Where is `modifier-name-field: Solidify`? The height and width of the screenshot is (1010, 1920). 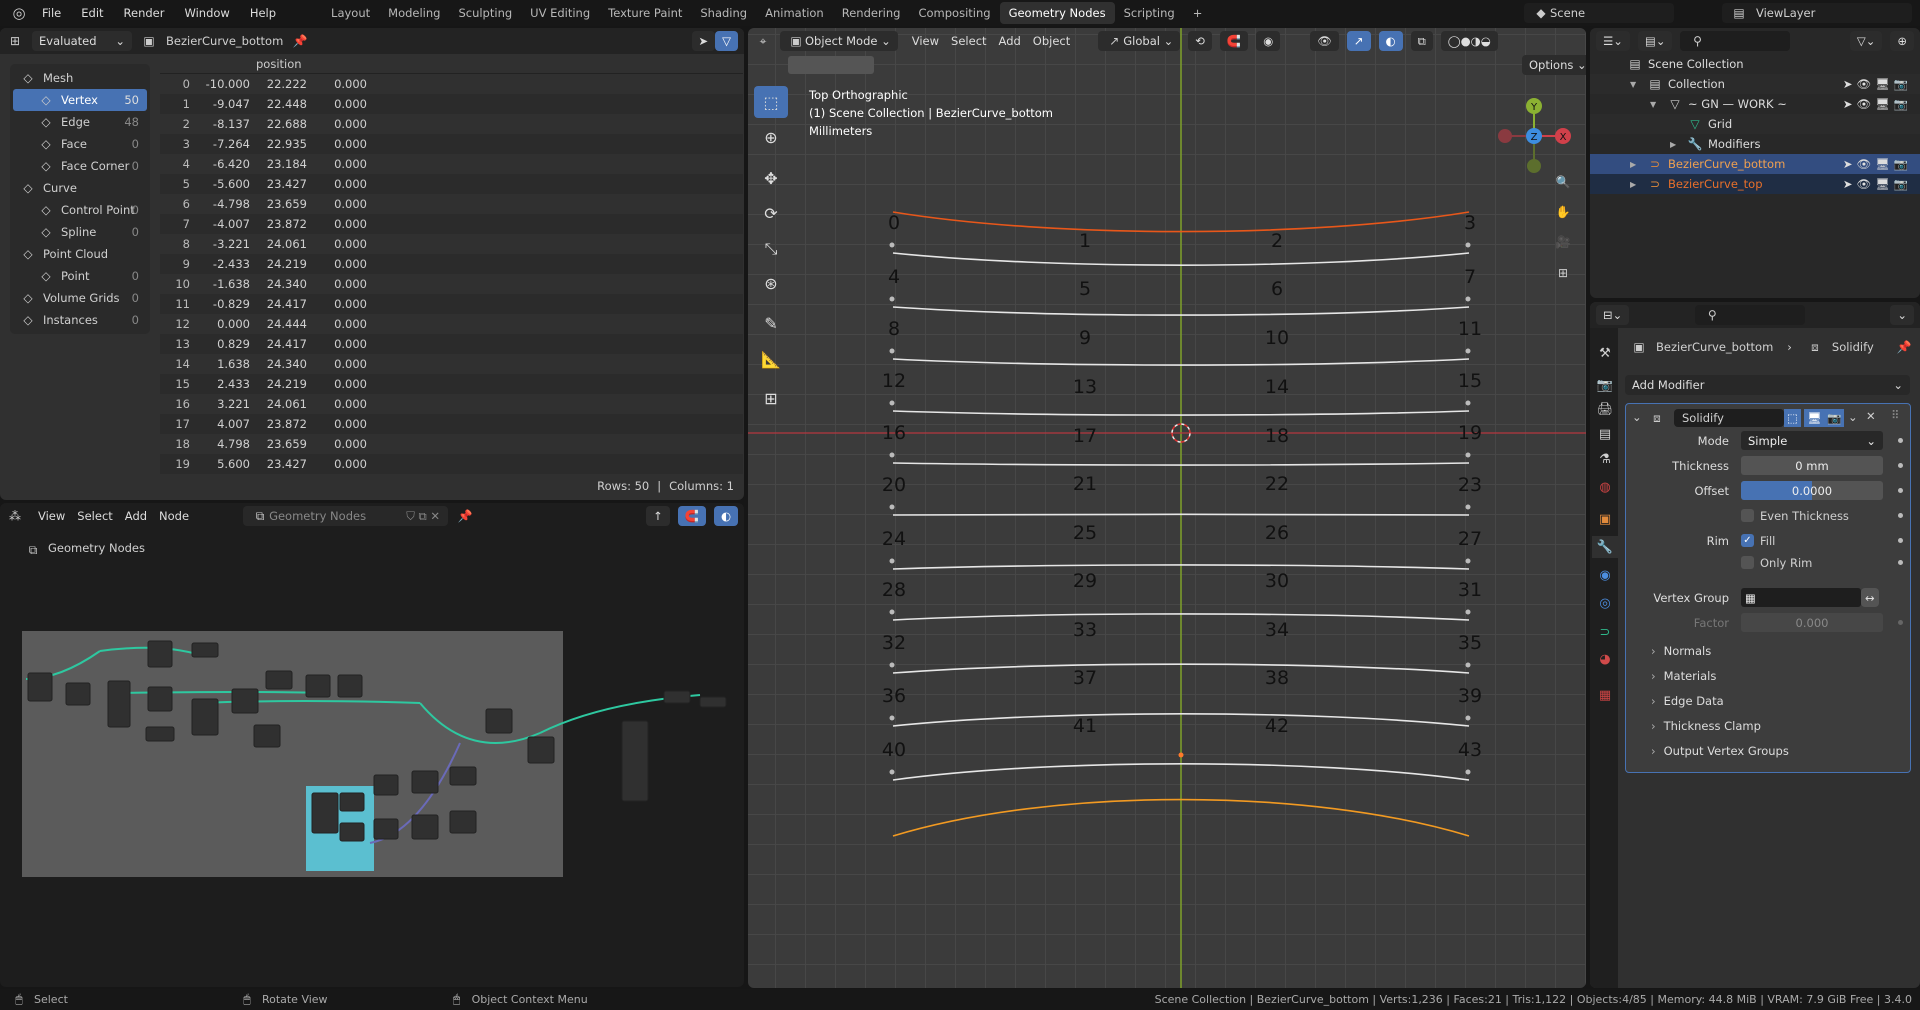
modifier-name-field: Solidify is located at coordinates (1729, 418).